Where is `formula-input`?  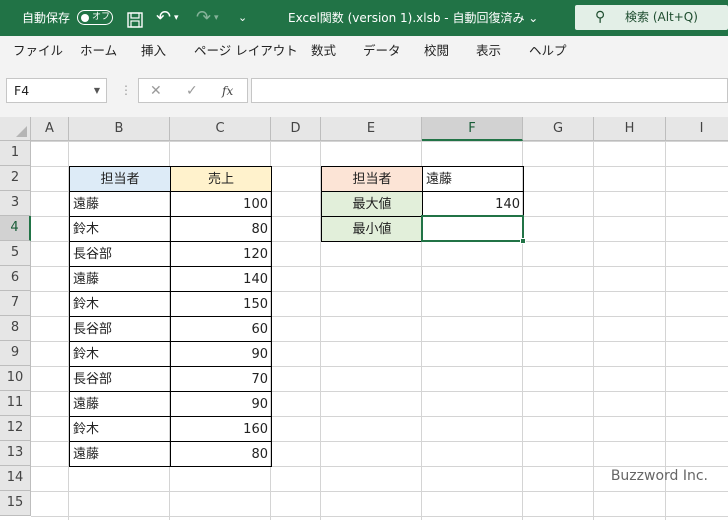 formula-input is located at coordinates (489, 90).